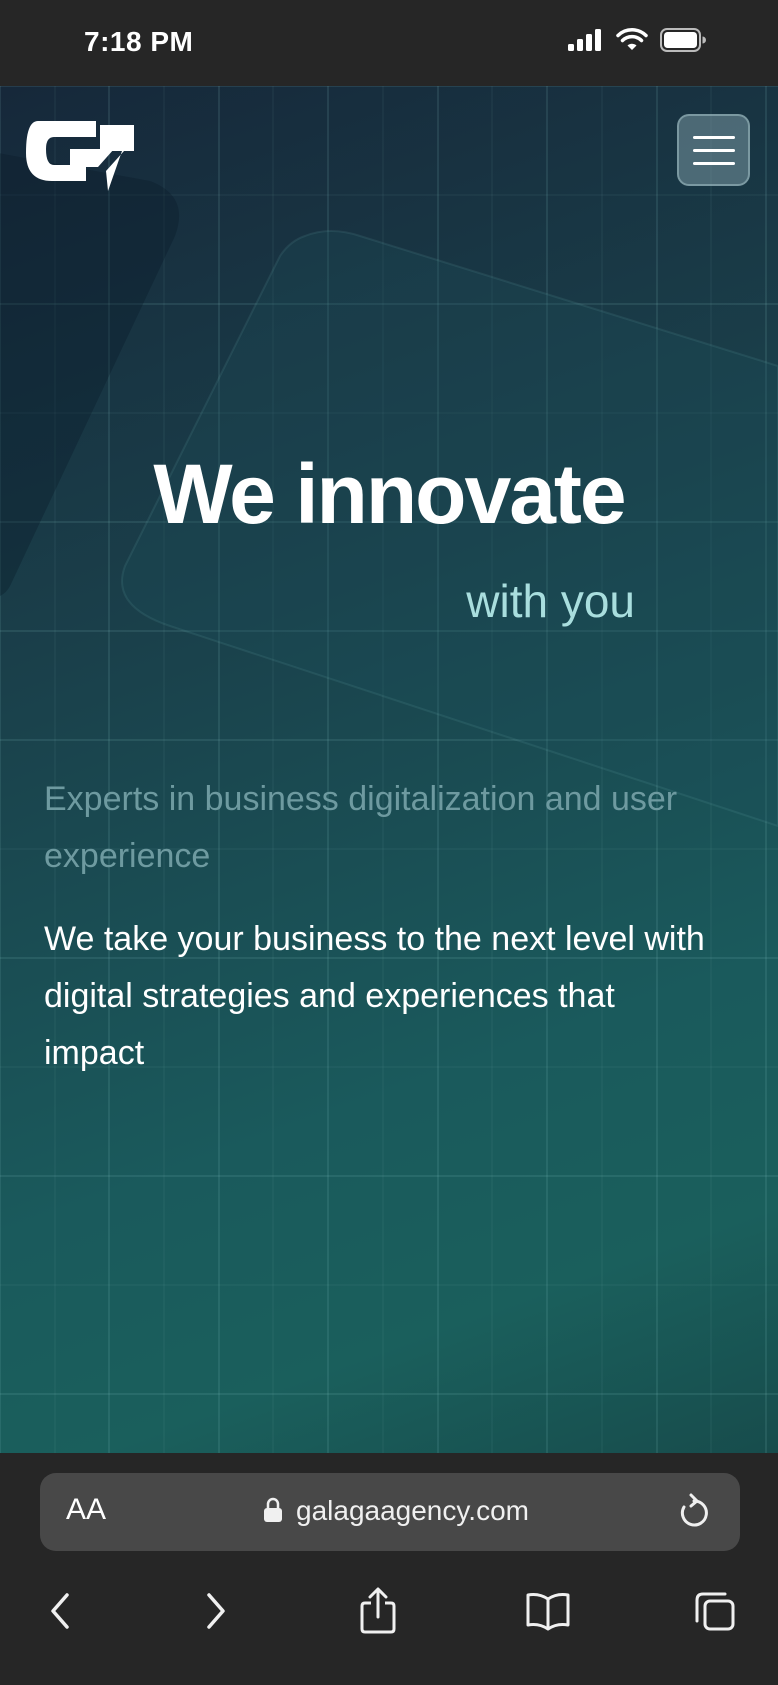  I want to click on bookmarks-icon, so click(548, 1612).